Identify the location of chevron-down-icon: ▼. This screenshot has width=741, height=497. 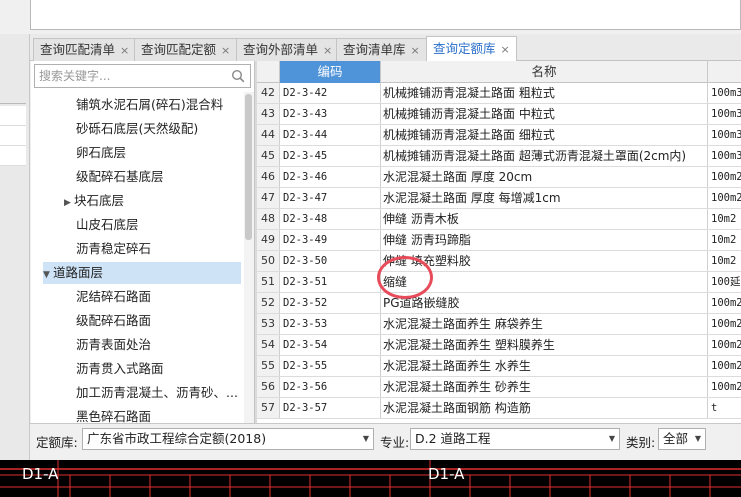
(48, 275).